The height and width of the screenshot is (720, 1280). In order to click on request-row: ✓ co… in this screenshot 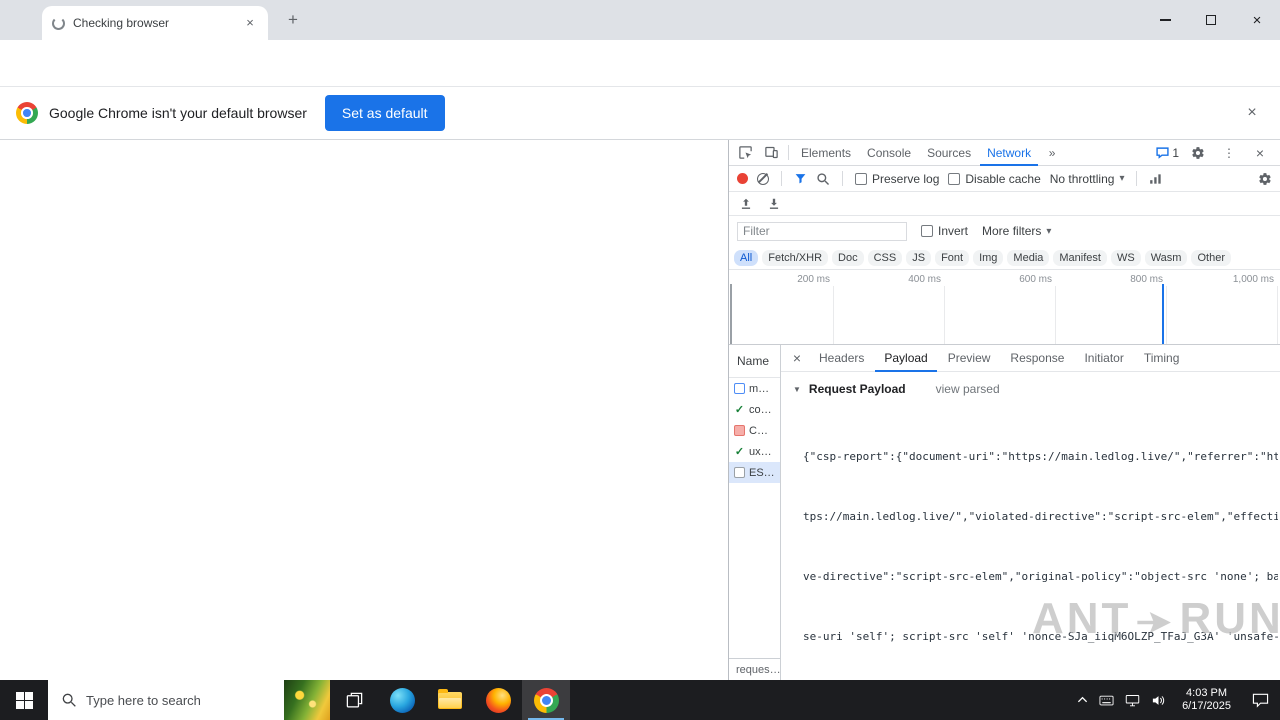, I will do `click(754, 409)`.